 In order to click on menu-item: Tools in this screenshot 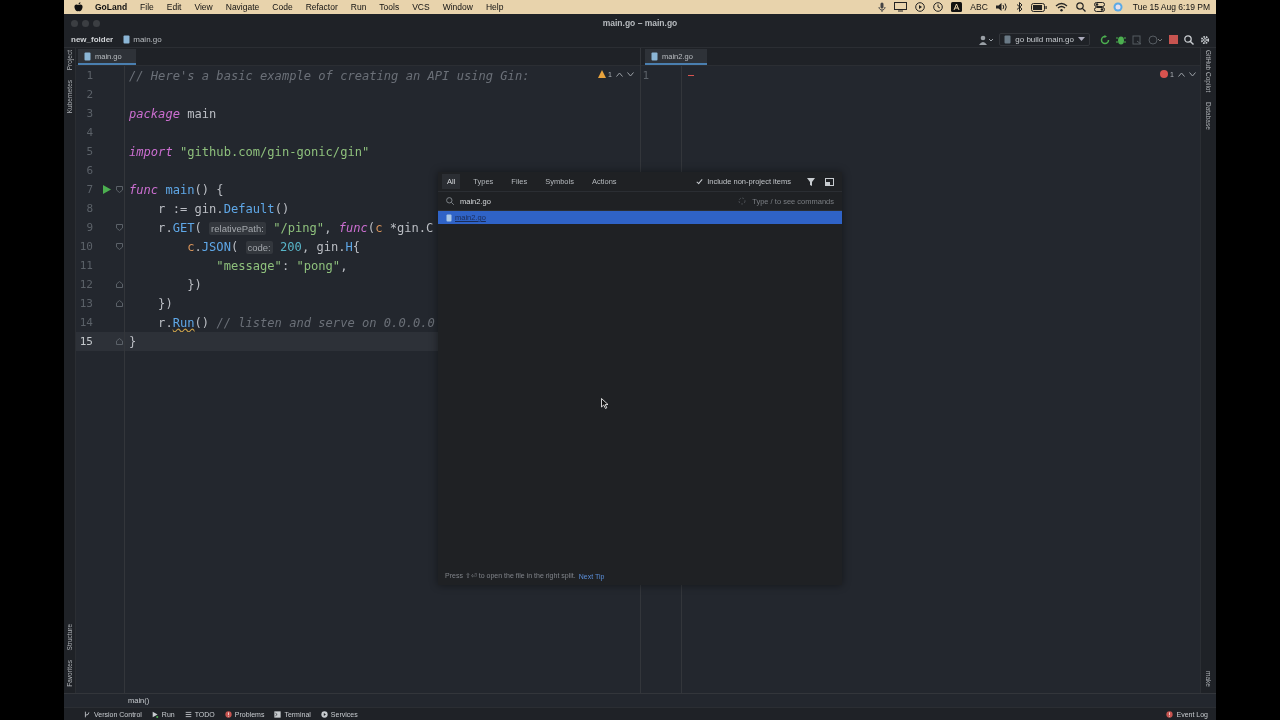, I will do `click(389, 7)`.